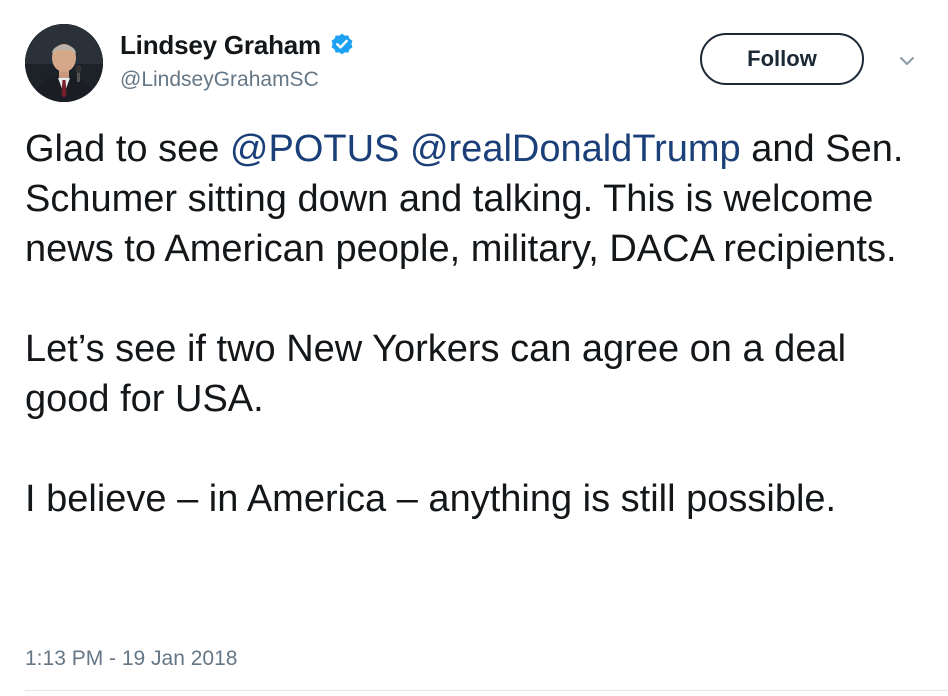  What do you see at coordinates (220, 45) in the screenshot?
I see `display-name: Lindsey Graham` at bounding box center [220, 45].